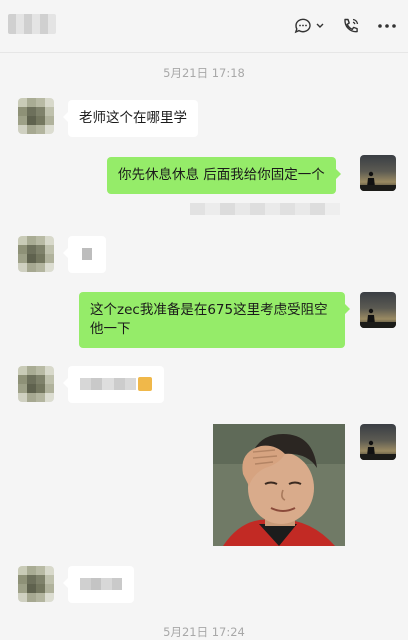  Describe the element at coordinates (204, 632) in the screenshot. I see `timestamp: 5月21日 17:24` at that location.